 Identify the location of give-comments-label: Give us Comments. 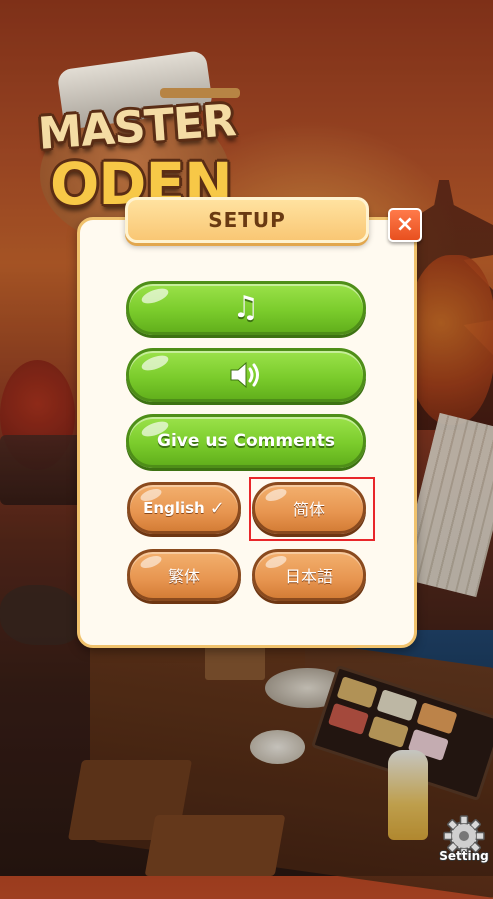
(246, 441).